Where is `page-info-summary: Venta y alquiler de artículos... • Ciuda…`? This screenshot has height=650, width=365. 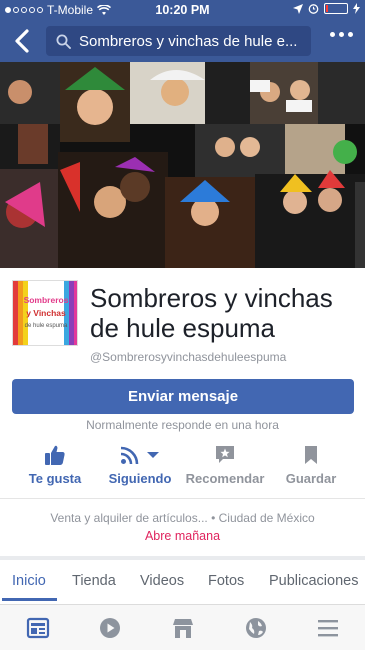
page-info-summary: Venta y alquiler de artículos... • Ciuda… is located at coordinates (182, 518).